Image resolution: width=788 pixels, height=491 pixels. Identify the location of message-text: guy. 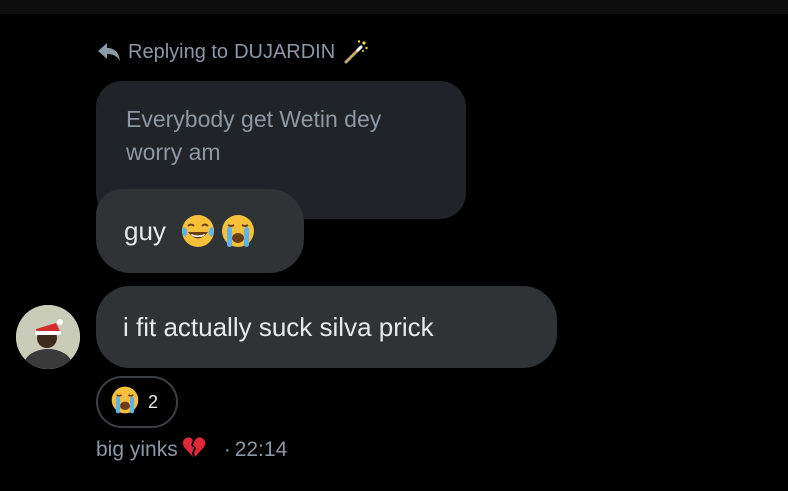
(145, 230).